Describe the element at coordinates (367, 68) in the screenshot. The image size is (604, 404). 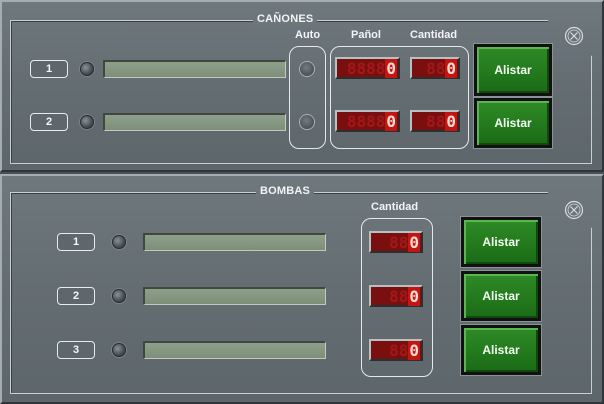
I see `canon-panol-display-1: 8888 0` at that location.